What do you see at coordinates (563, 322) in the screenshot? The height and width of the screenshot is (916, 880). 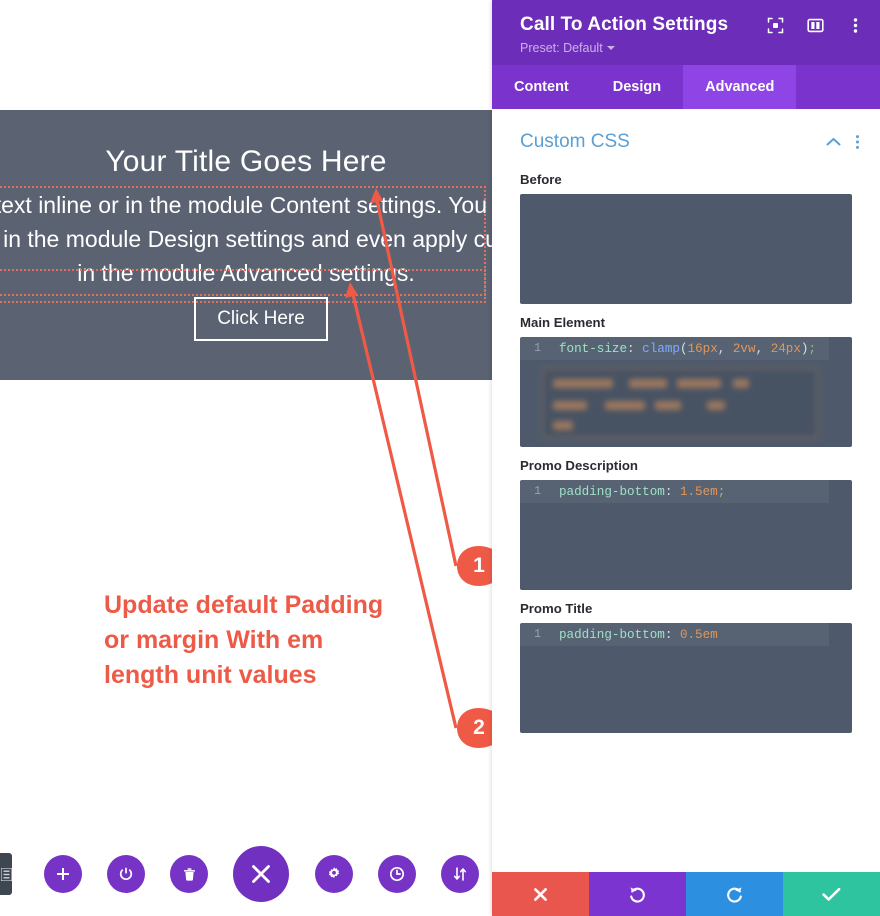 I see `field-label: Main Element` at bounding box center [563, 322].